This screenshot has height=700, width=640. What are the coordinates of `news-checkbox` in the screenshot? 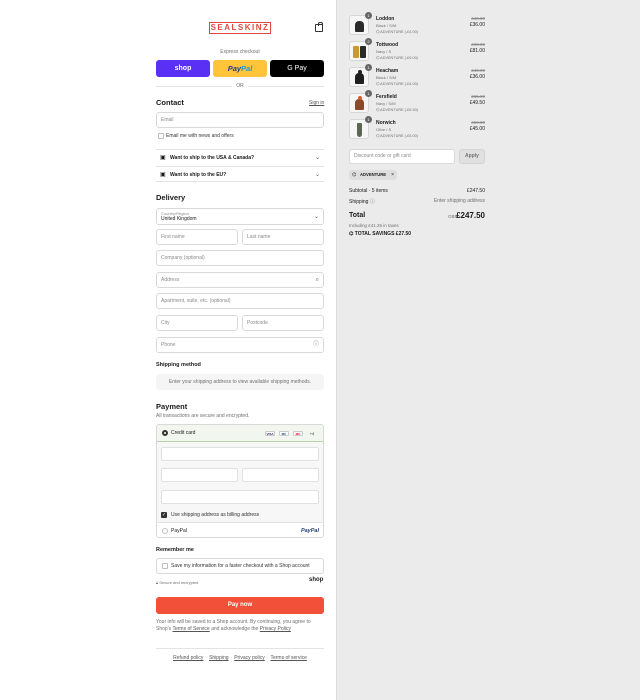 It's located at (161, 136).